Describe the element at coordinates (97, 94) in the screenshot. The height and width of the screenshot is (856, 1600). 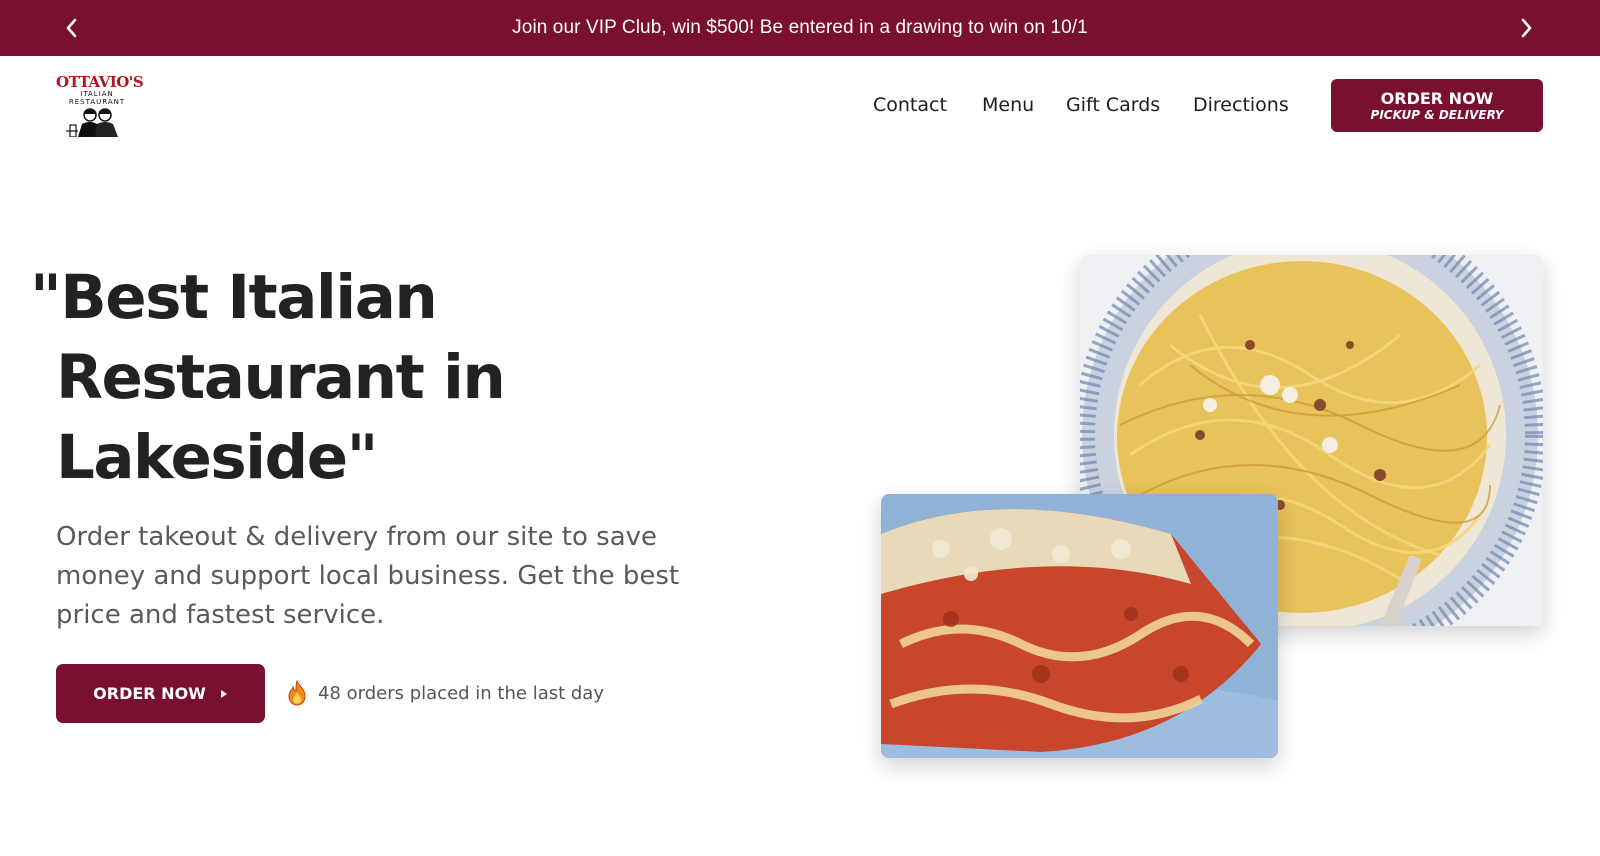
I see `logo-subtitle-1: ITALIAN` at that location.